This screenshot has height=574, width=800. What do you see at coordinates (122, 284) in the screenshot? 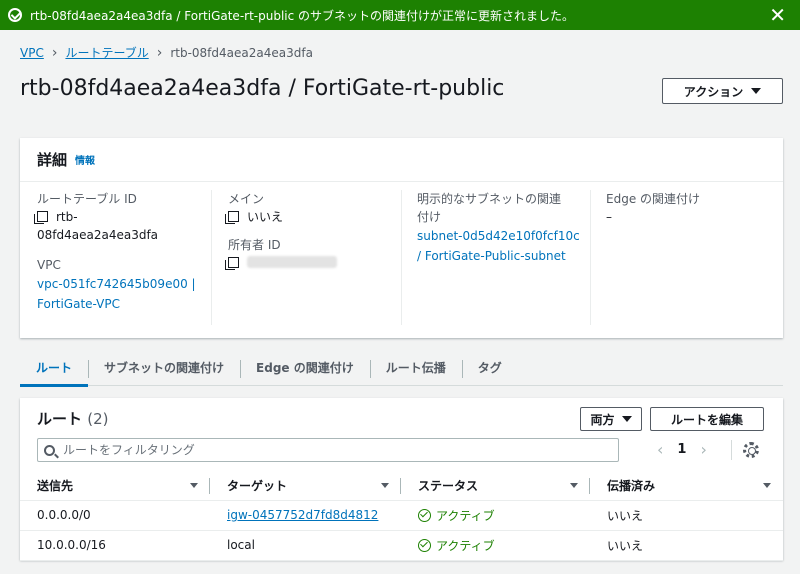
I see `vpc-link-line1: vpc-051fc742645b09e00 |` at bounding box center [122, 284].